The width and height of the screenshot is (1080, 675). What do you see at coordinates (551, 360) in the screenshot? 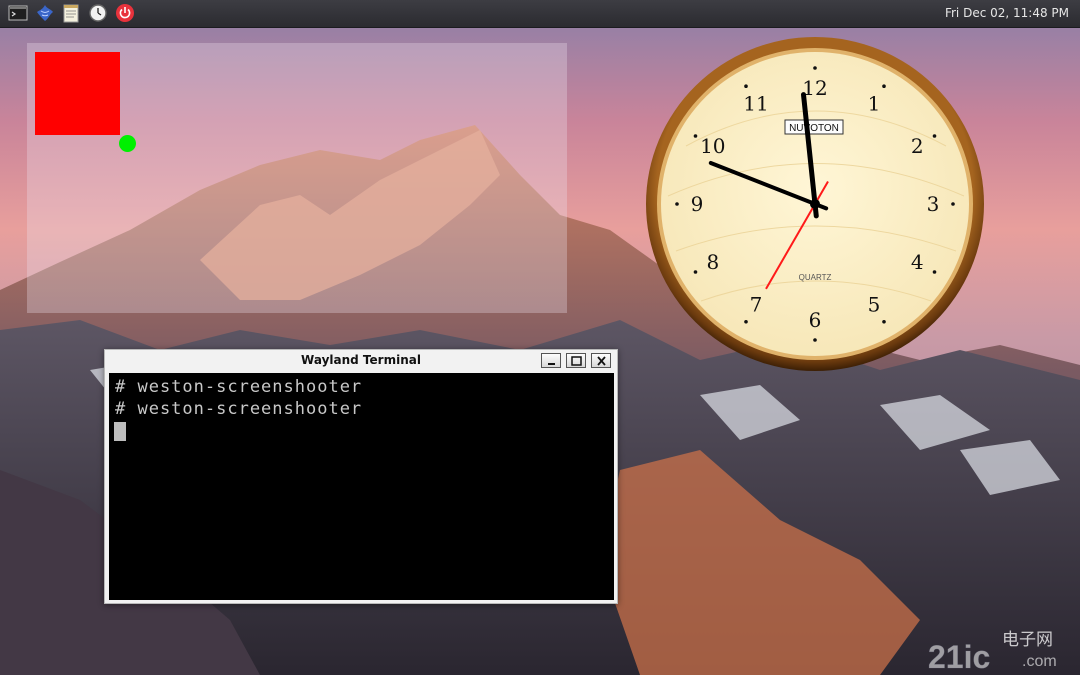
I see `minimize-button` at bounding box center [551, 360].